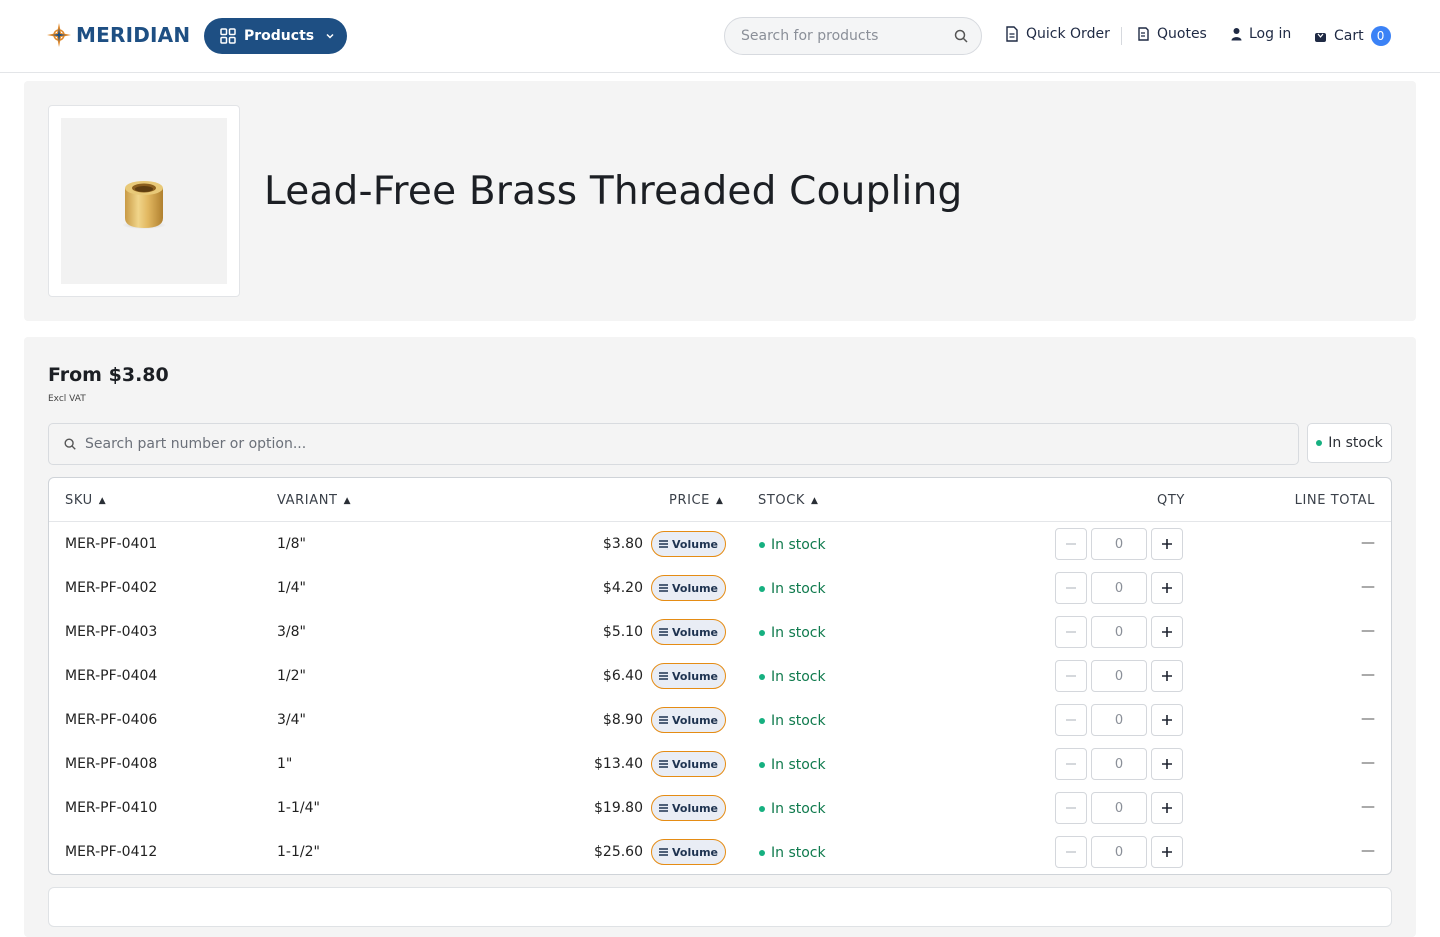 The height and width of the screenshot is (937, 1440). Describe the element at coordinates (622, 720) in the screenshot. I see `price-cell: $8.90` at that location.